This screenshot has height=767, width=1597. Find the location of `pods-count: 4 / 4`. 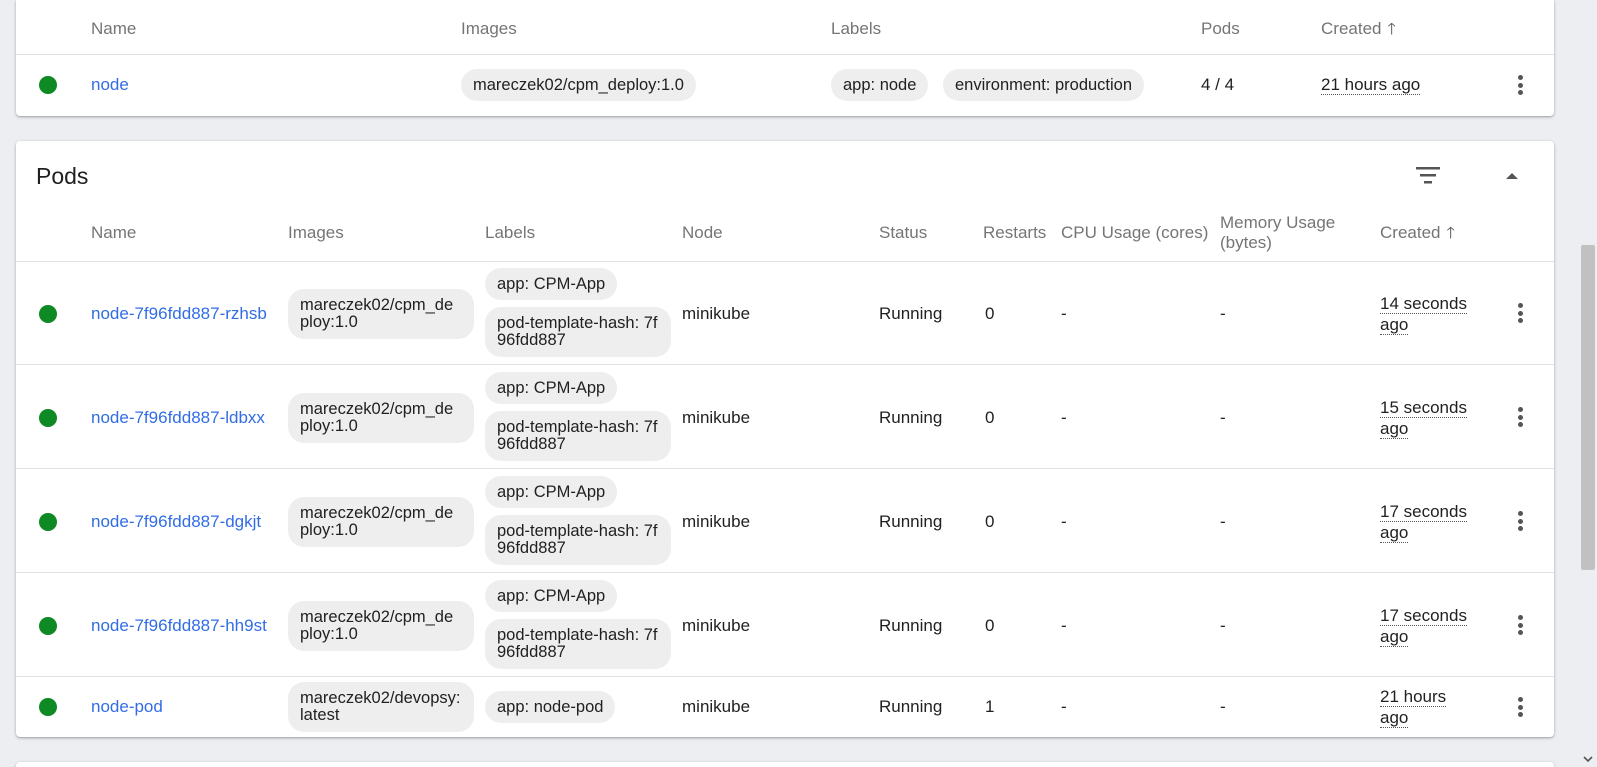

pods-count: 4 / 4 is located at coordinates (1218, 84).